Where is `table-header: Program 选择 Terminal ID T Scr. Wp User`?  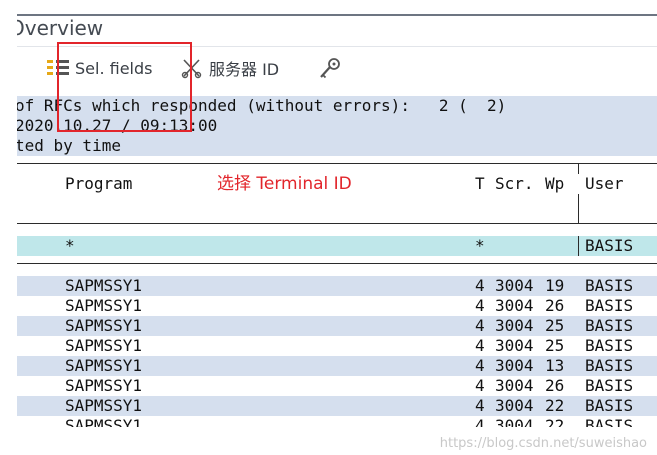 table-header: Program 选择 Terminal ID T Scr. Wp User is located at coordinates (337, 184).